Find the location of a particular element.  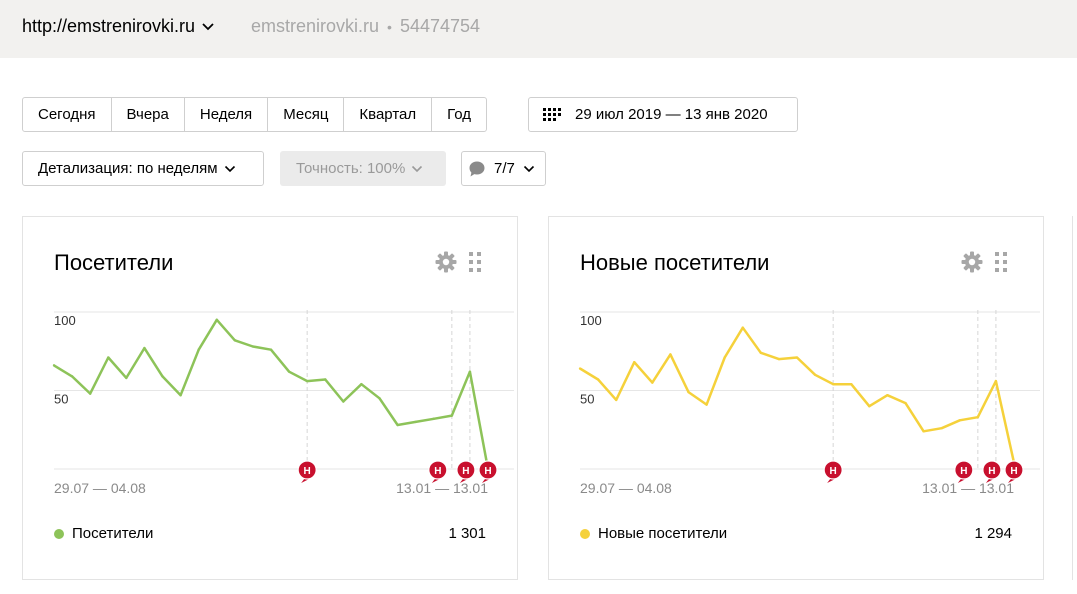

legend: Новые посетители is located at coordinates (653, 533).